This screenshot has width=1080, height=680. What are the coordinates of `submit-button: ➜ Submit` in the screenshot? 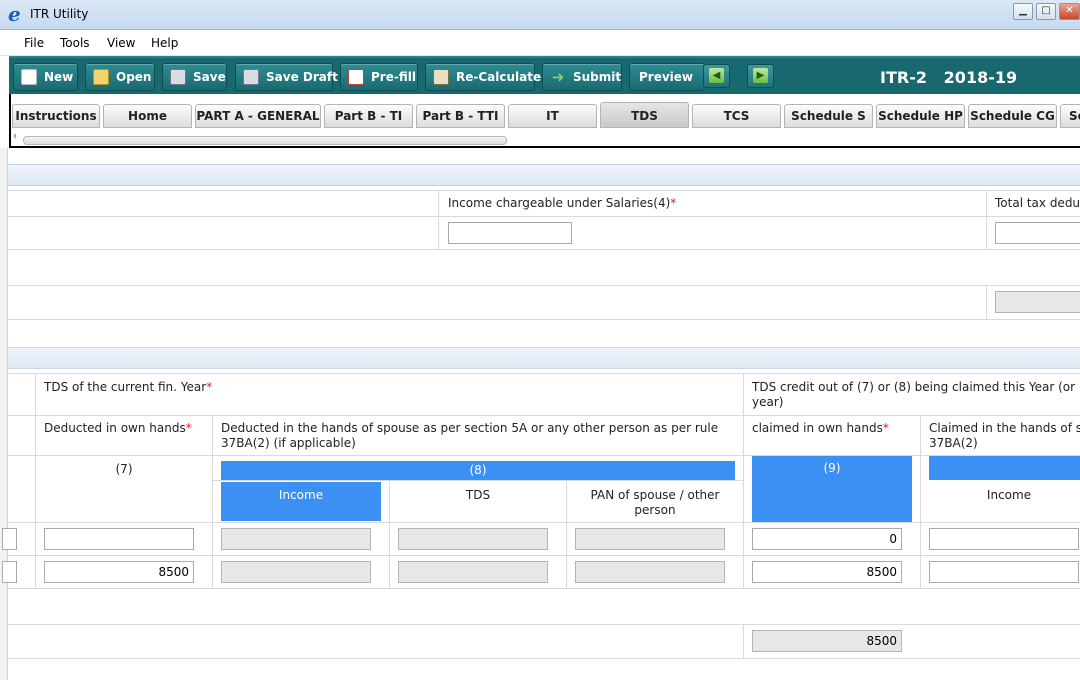 It's located at (582, 77).